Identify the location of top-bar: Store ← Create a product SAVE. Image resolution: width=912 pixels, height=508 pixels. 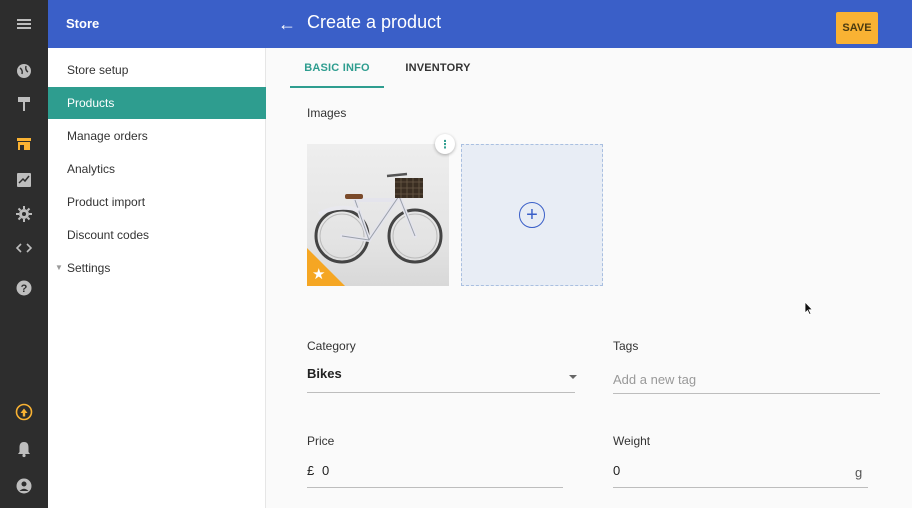
(480, 24).